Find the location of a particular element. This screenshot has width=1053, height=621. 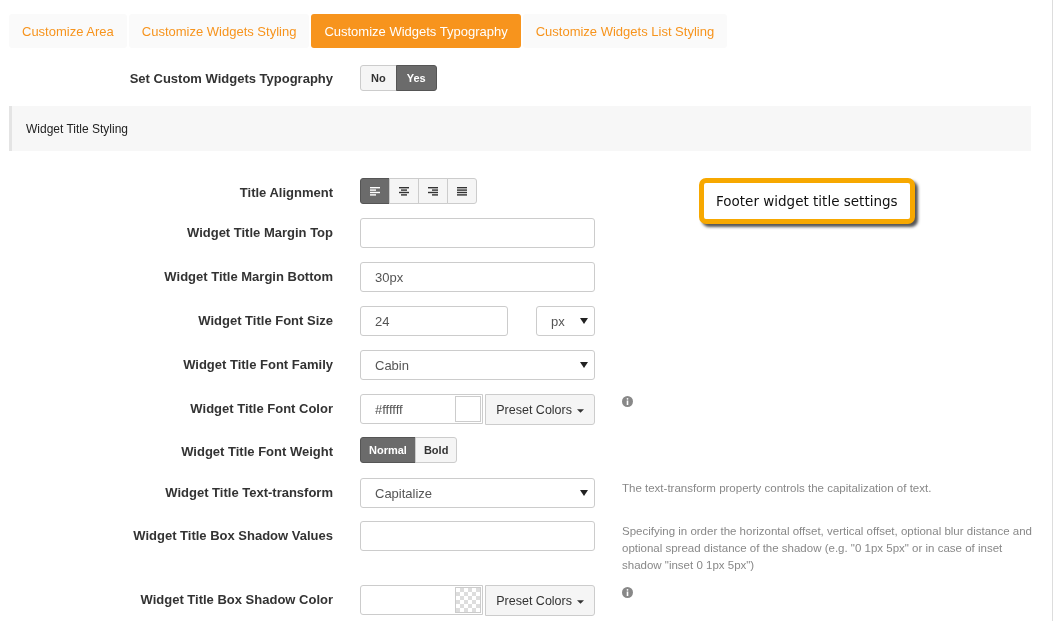

field-label: Widget Title Margin Top is located at coordinates (259, 233).